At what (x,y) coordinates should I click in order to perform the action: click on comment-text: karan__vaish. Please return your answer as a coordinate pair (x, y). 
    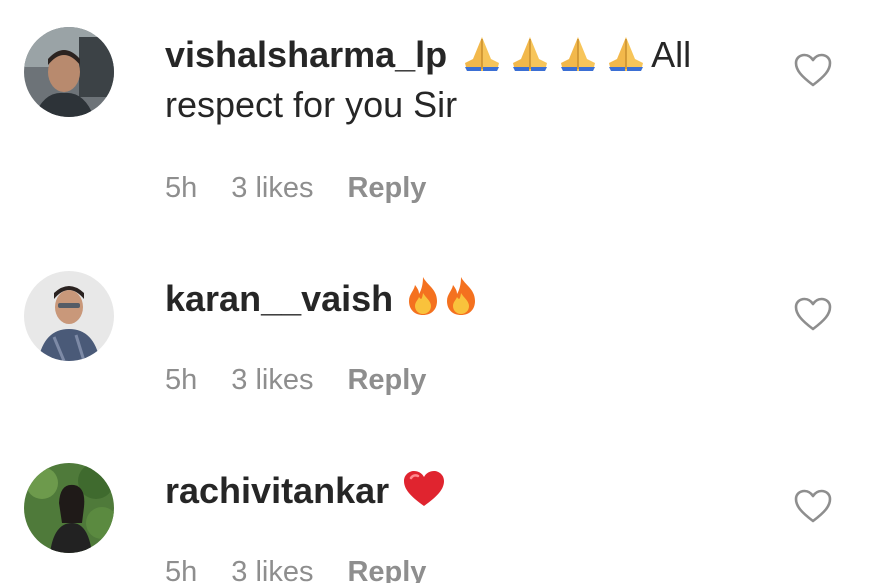
    Looking at the image, I should click on (465, 299).